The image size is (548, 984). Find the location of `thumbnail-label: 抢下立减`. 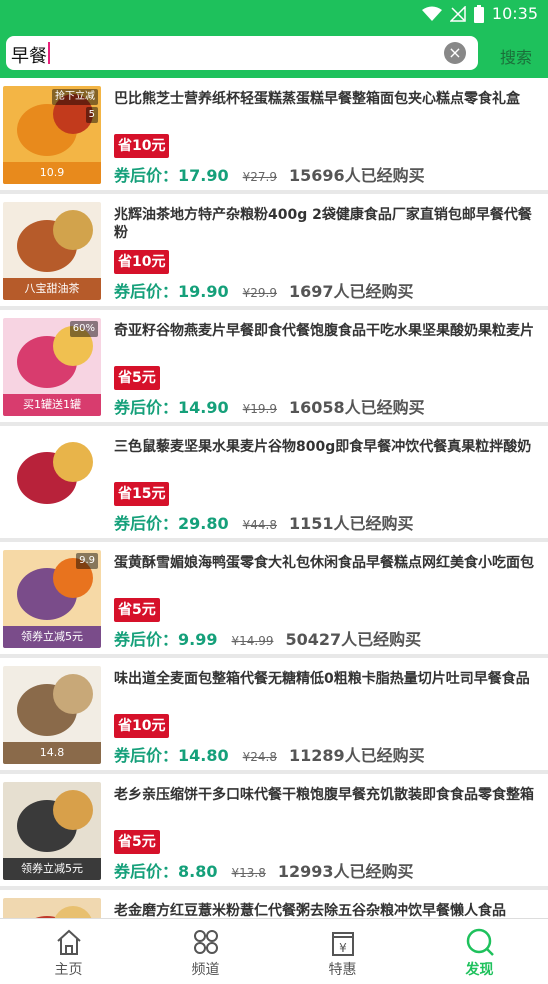

thumbnail-label: 抢下立减 is located at coordinates (75, 97).